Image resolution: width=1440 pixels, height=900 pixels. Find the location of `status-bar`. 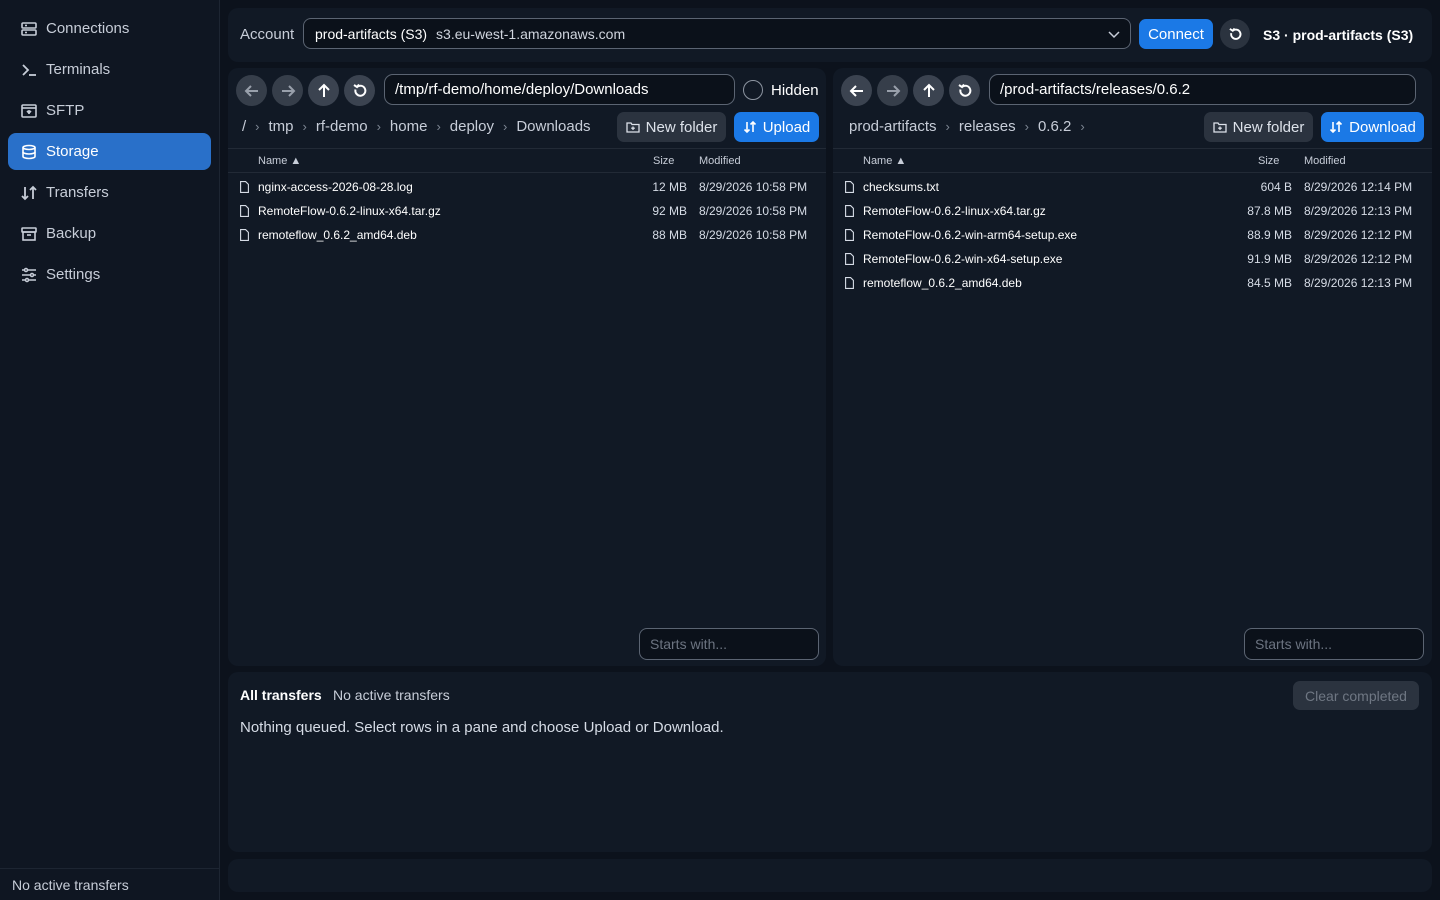

status-bar is located at coordinates (830, 875).